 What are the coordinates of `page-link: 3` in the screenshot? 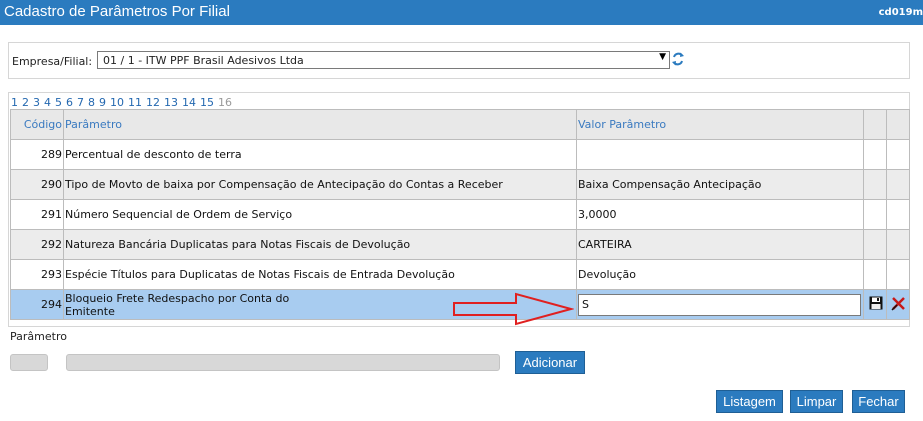 It's located at (36, 102).